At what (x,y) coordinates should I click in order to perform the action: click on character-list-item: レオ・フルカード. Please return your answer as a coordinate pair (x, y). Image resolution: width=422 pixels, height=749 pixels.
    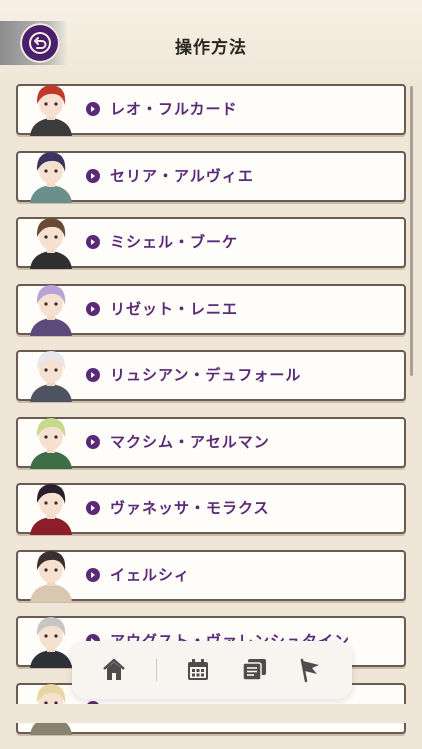
    Looking at the image, I should click on (211, 110).